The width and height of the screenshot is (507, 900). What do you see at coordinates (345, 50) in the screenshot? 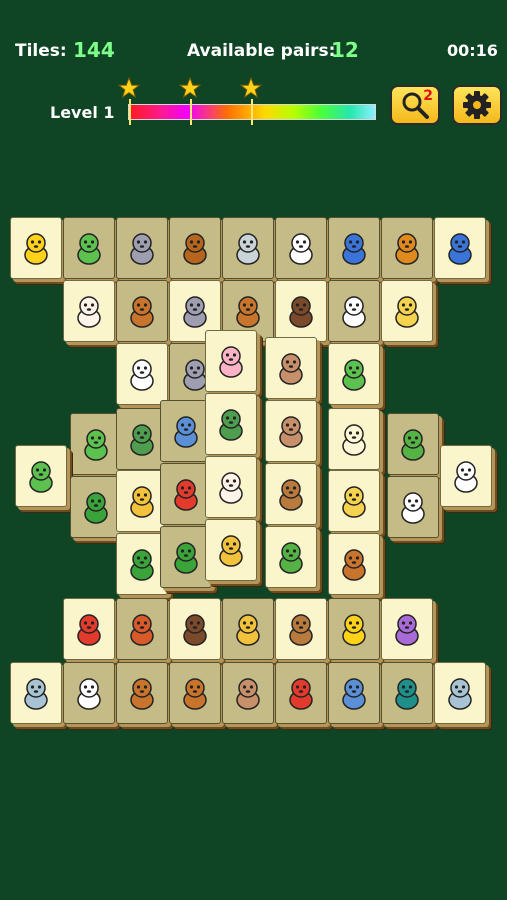
I see `available-pairs-count: 12` at bounding box center [345, 50].